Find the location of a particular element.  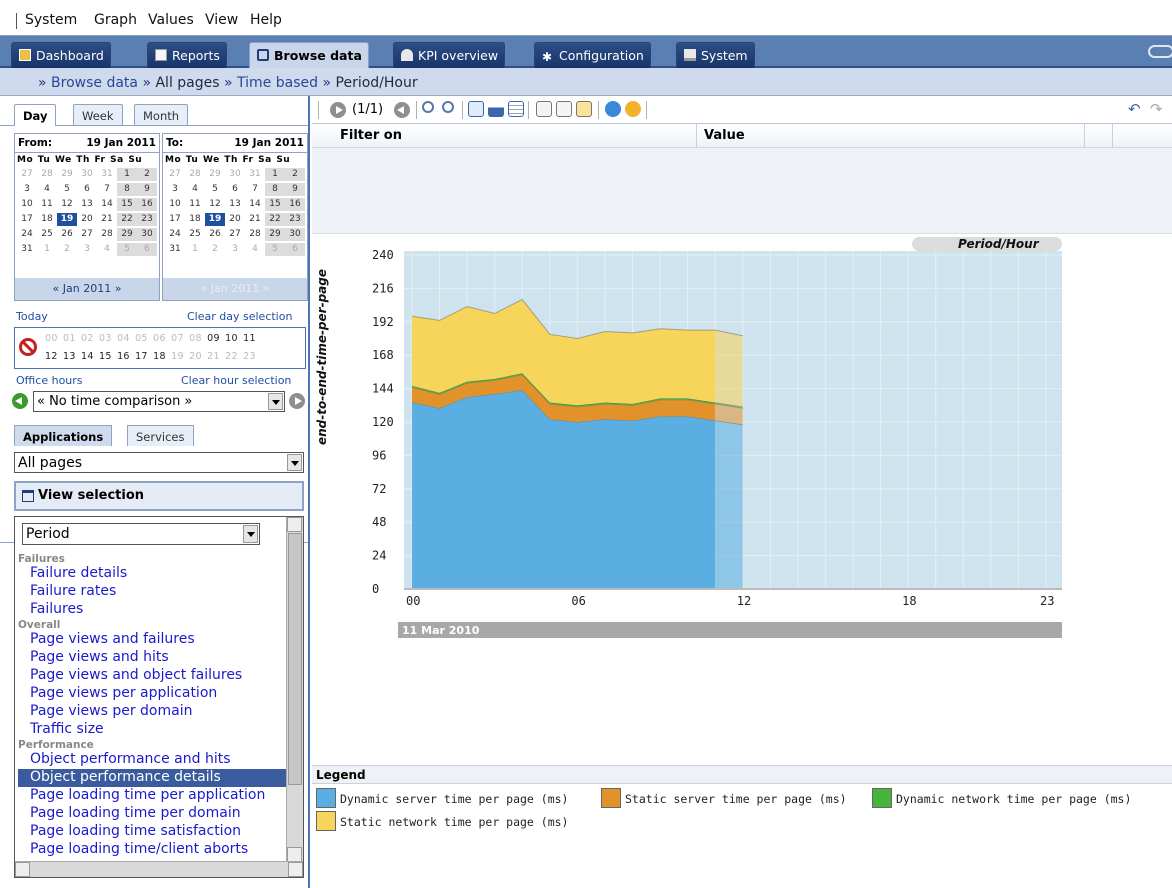

hour-cell: 09 is located at coordinates (216, 338).